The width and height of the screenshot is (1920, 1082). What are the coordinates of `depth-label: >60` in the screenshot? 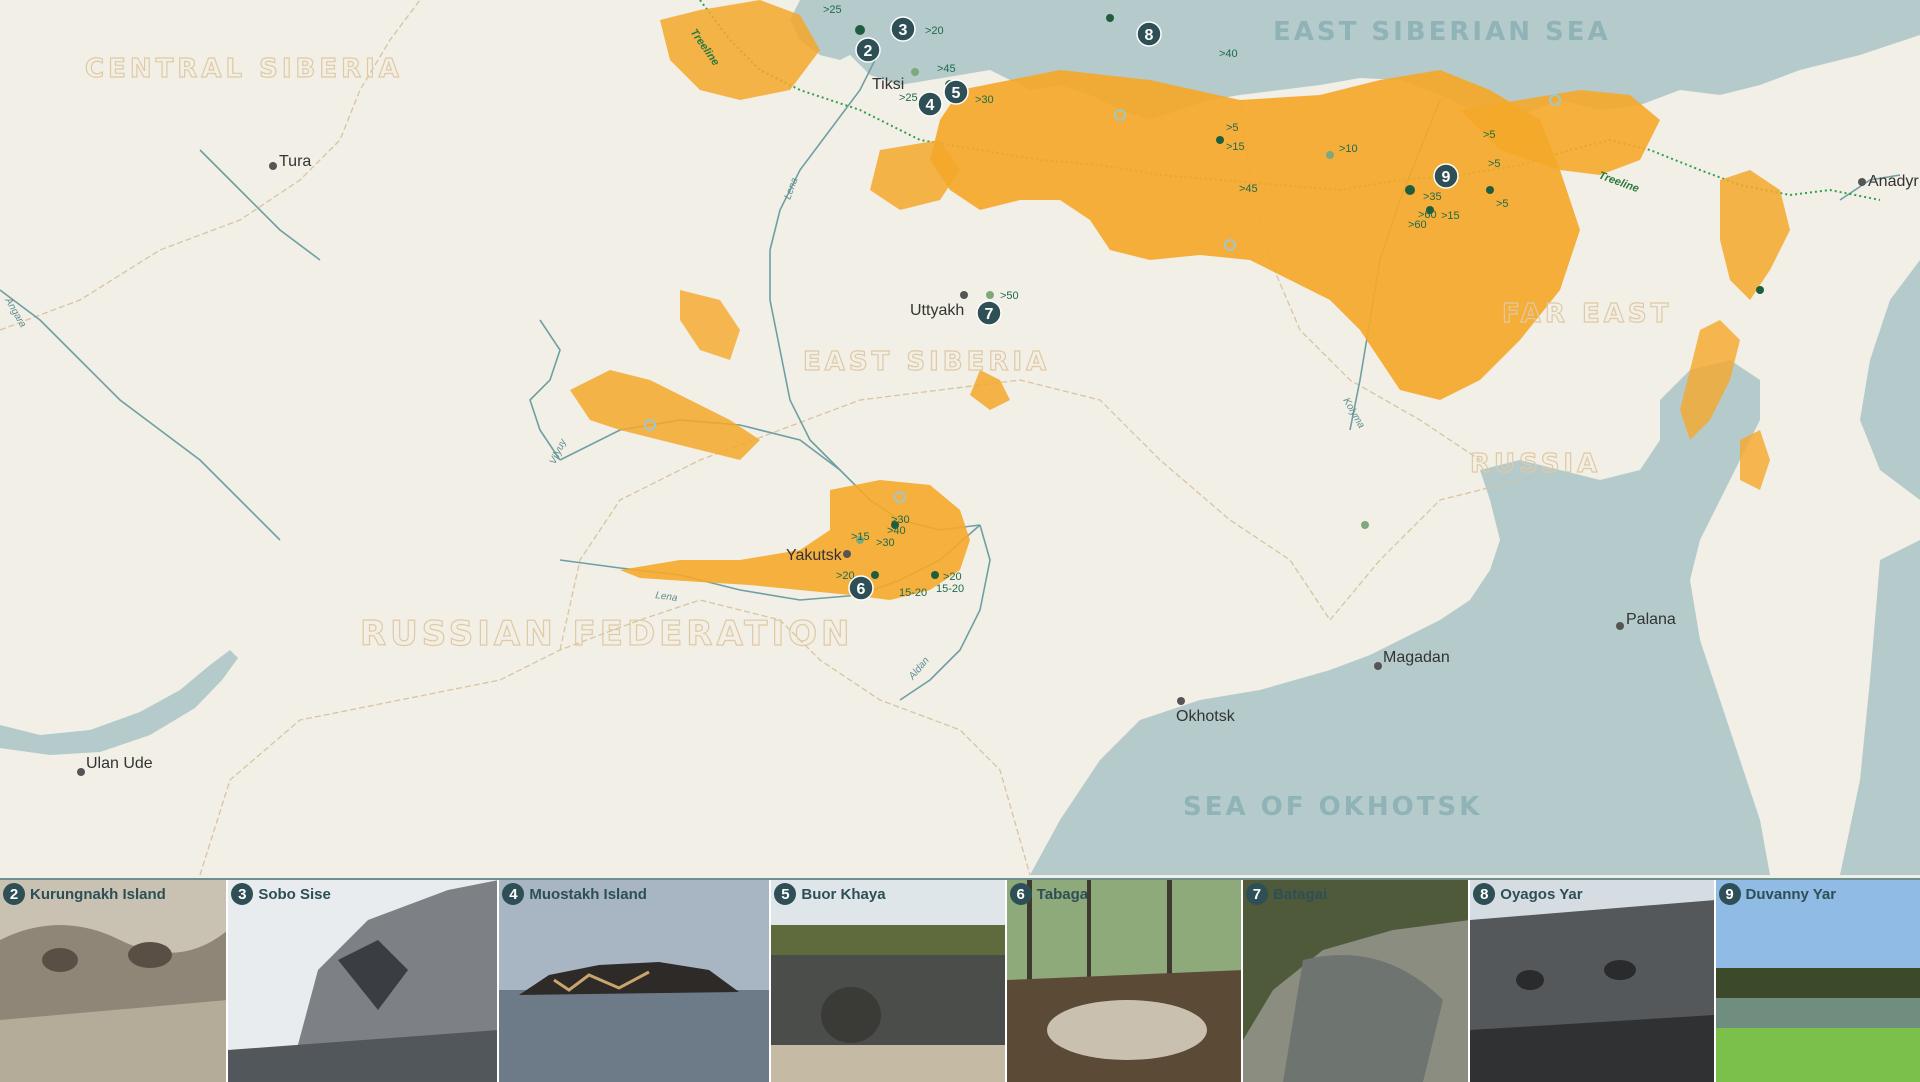 It's located at (1417, 225).